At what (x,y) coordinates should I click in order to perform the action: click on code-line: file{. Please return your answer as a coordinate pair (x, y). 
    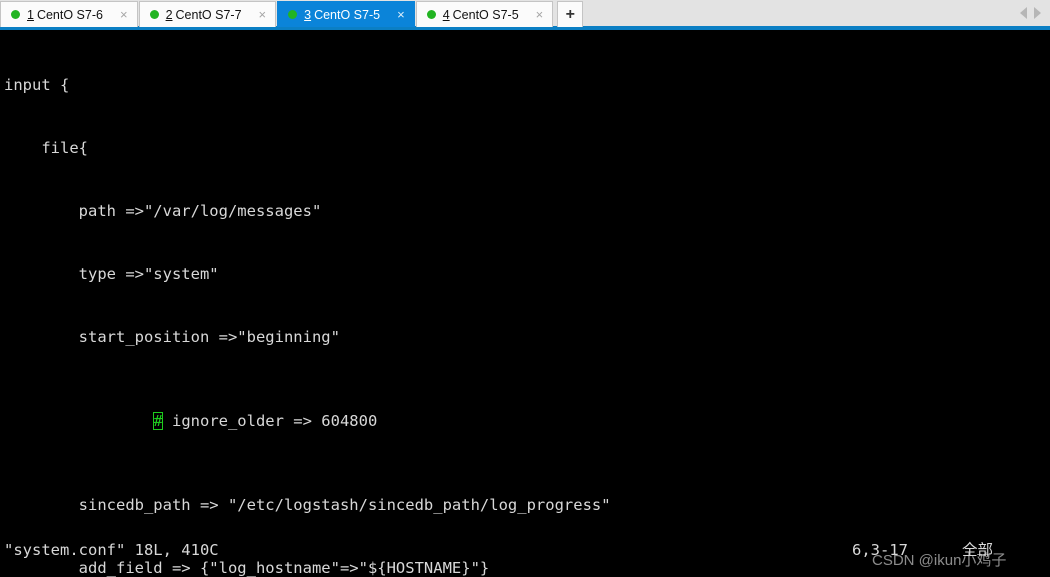
    Looking at the image, I should click on (46, 148).